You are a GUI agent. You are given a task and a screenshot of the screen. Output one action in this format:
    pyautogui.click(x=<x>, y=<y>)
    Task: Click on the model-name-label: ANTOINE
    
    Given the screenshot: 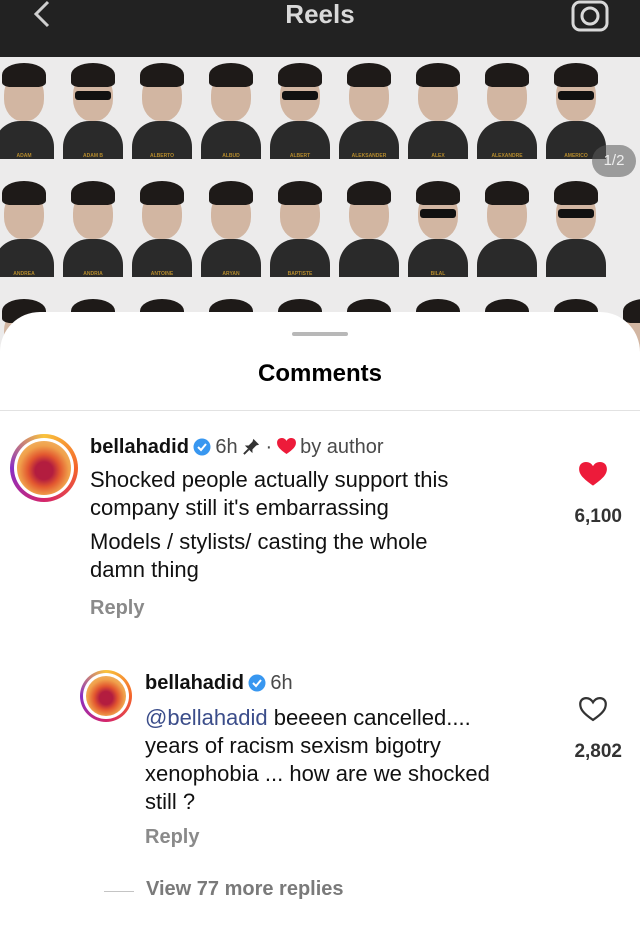 What is the action you would take?
    pyautogui.click(x=162, y=274)
    